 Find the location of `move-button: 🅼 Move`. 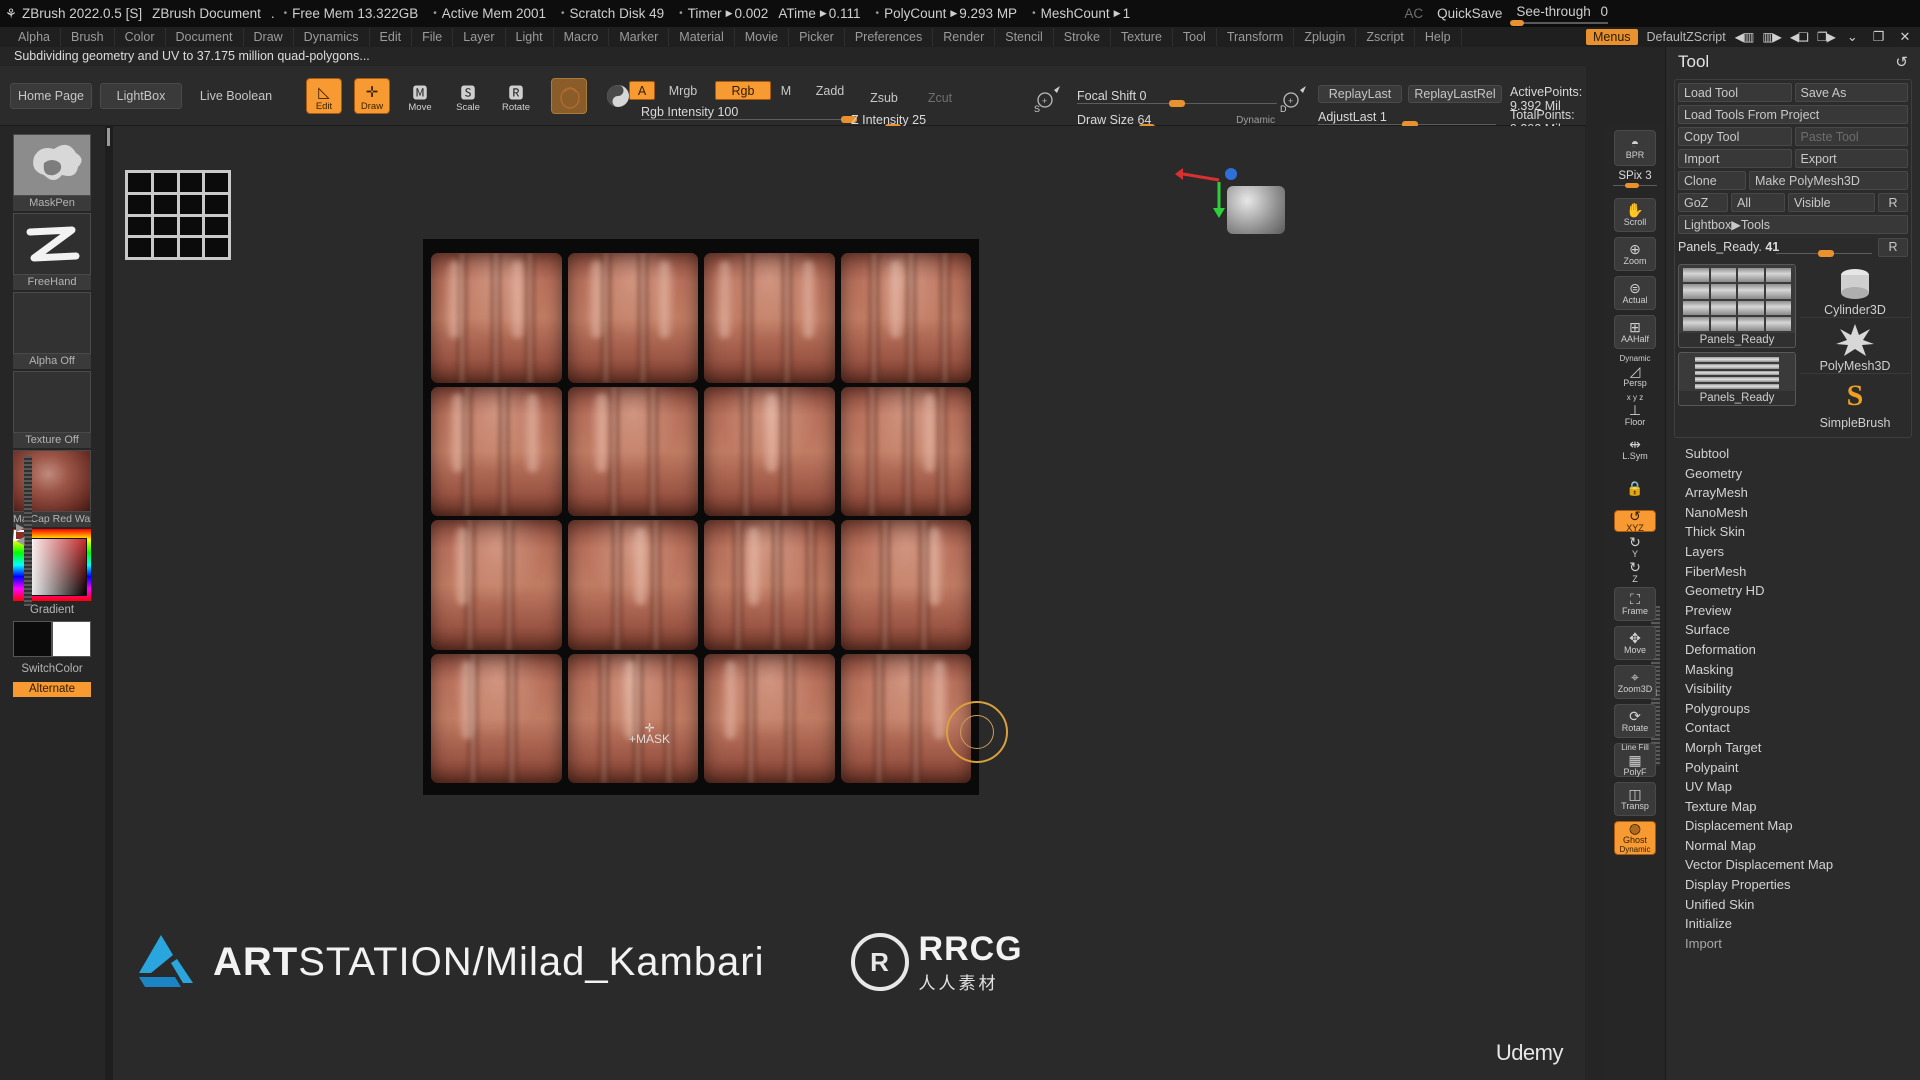

move-button: 🅼 Move is located at coordinates (420, 96).